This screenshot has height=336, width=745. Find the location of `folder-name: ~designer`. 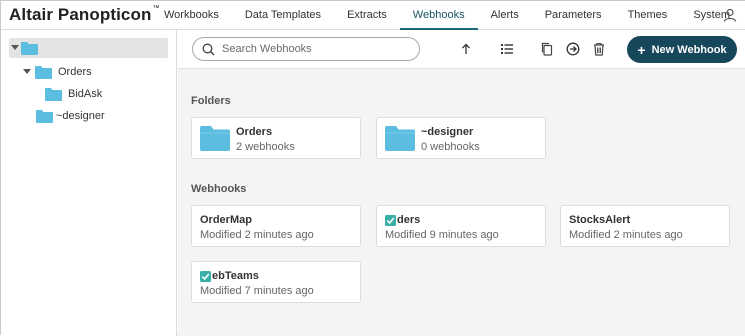

folder-name: ~designer is located at coordinates (447, 132).